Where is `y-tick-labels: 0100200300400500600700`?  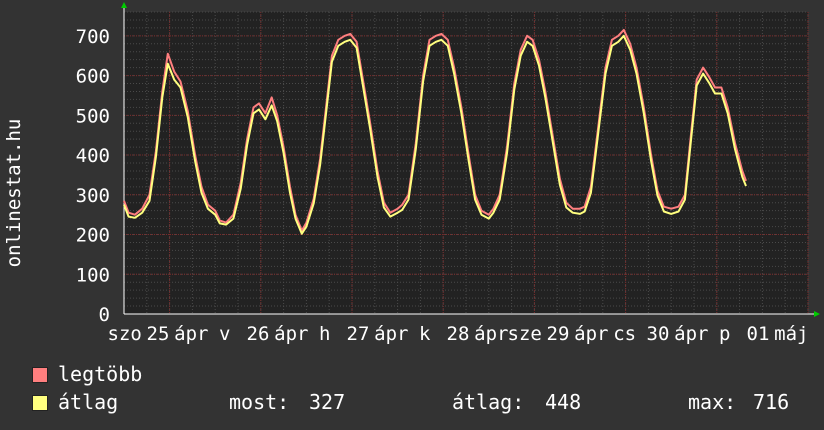
y-tick-labels: 0100200300400500600700 is located at coordinates (93, 176).